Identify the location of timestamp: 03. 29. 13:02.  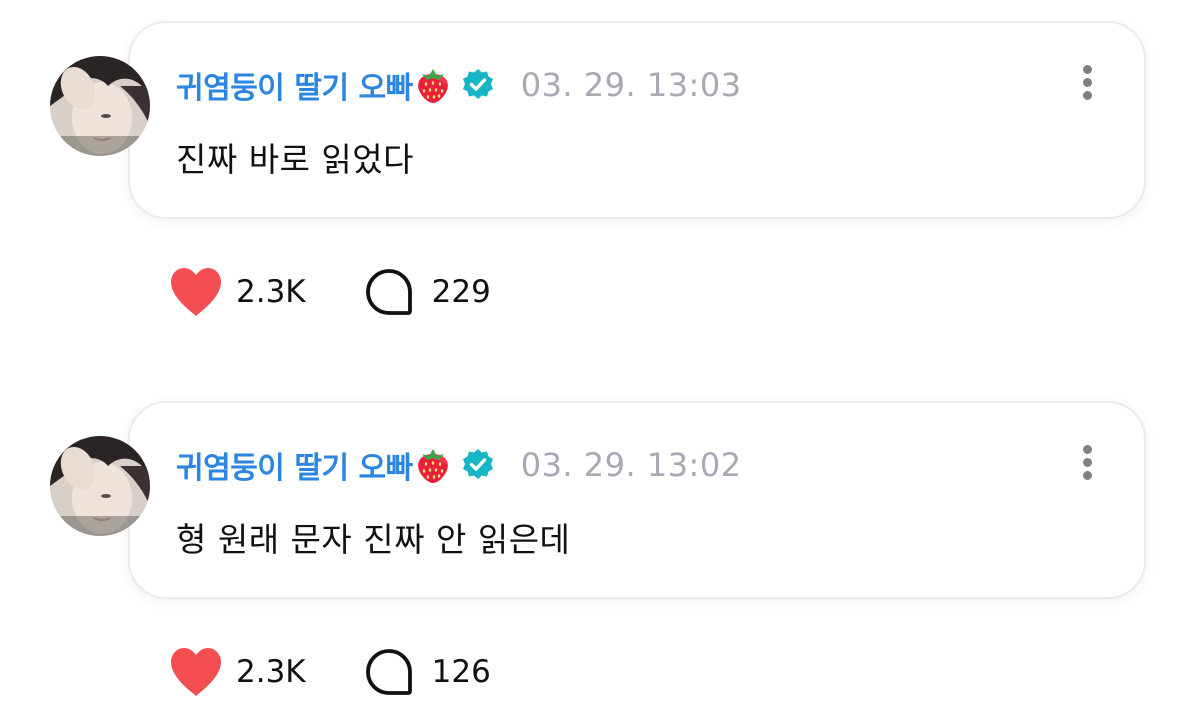
(631, 465).